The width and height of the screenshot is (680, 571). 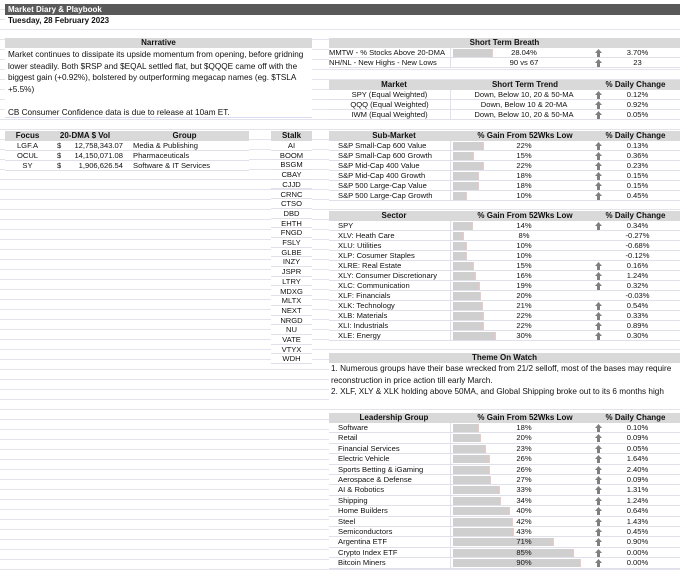 I want to click on leadership-row: Steel 42% 1.43%, so click(x=504, y=521).